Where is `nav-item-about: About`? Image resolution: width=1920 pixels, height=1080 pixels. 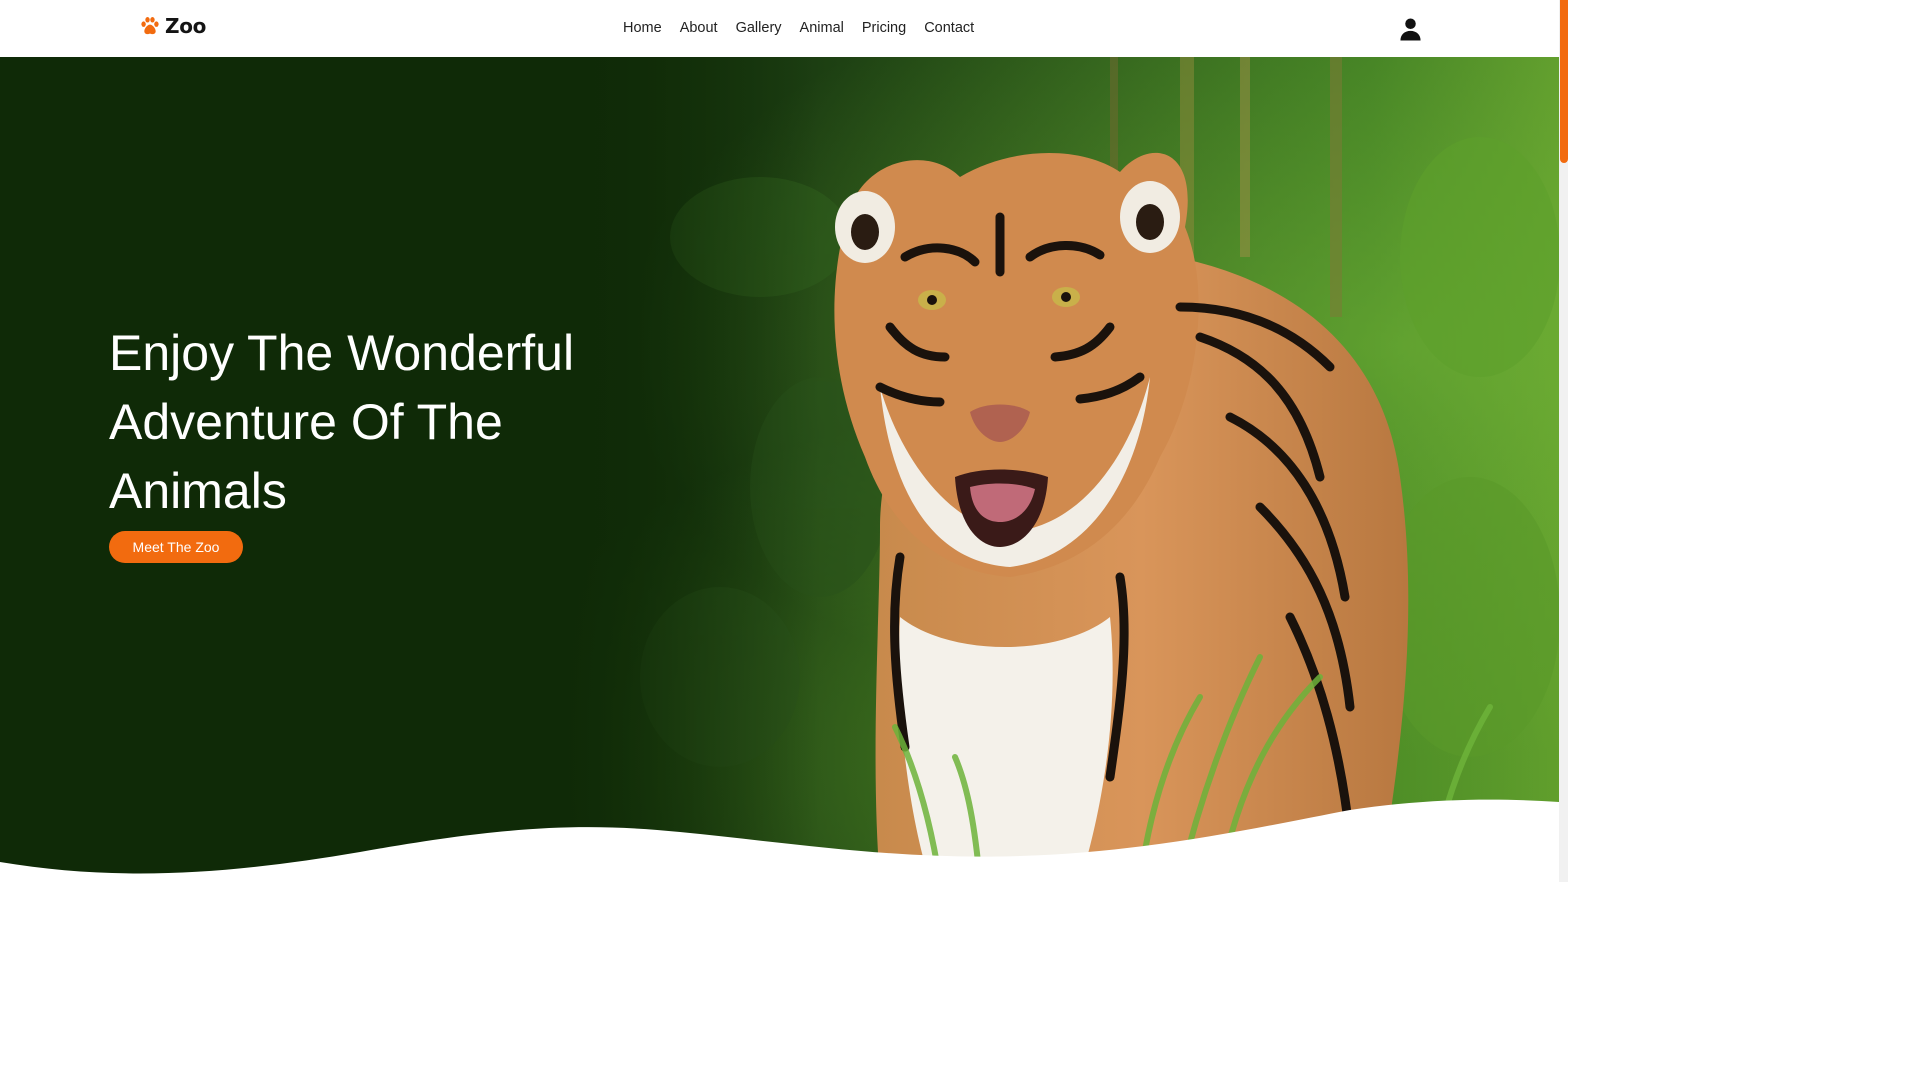
nav-item-about: About is located at coordinates (699, 28).